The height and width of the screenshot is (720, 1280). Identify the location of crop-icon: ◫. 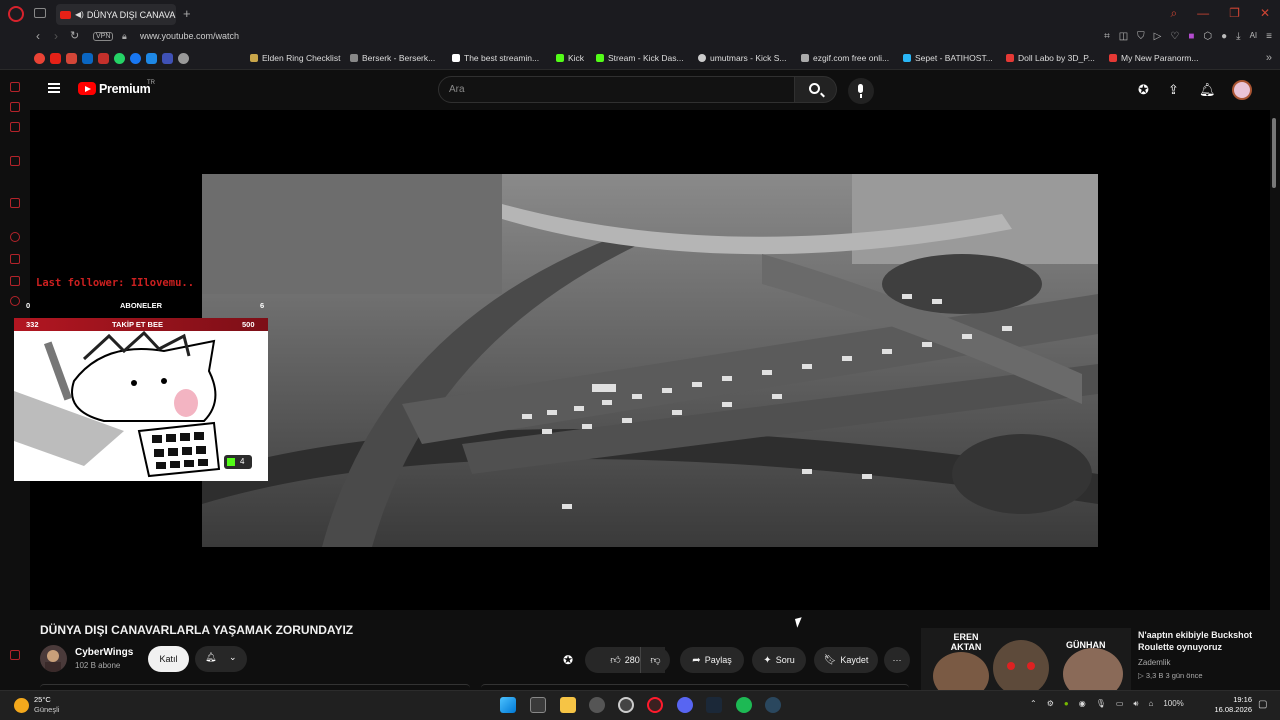
(1123, 36).